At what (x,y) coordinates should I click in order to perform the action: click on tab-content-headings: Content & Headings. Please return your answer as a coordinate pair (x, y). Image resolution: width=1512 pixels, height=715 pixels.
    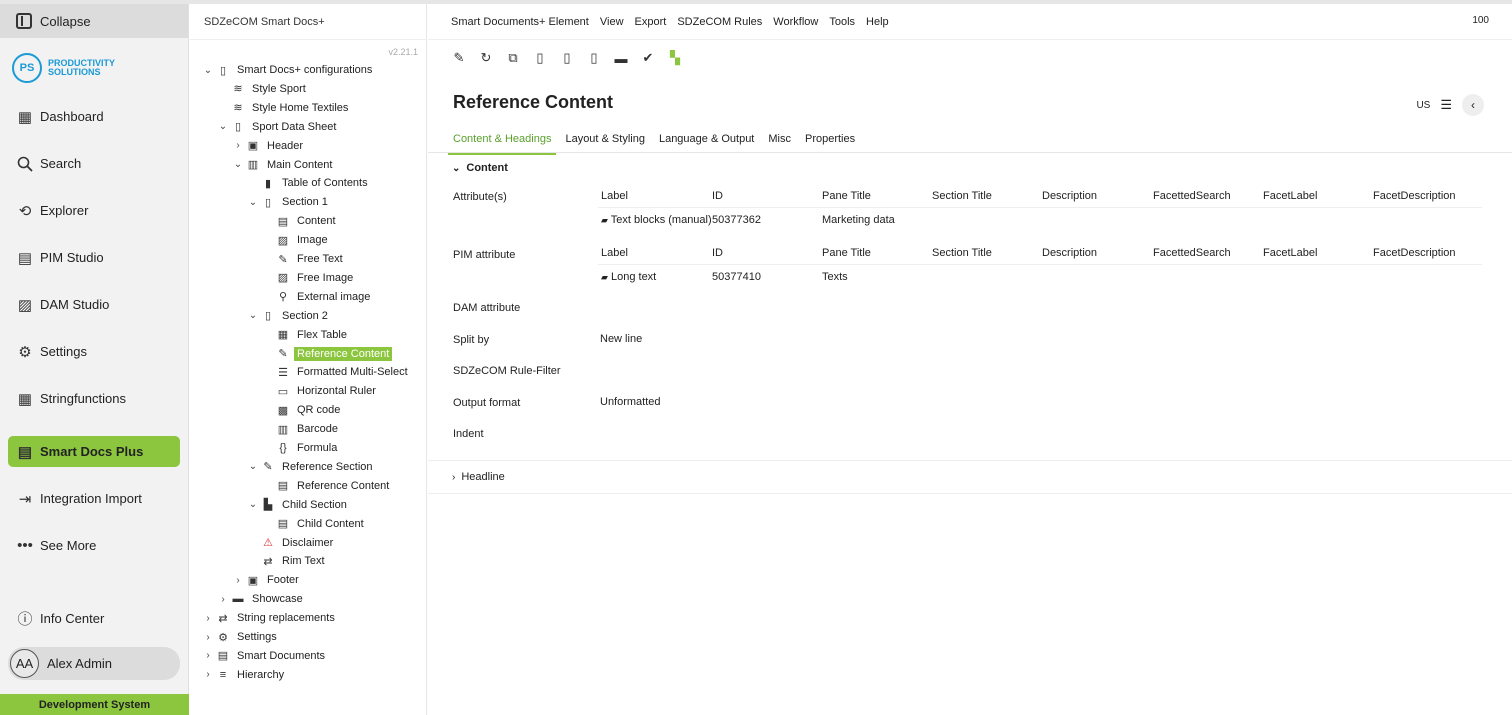
    Looking at the image, I should click on (502, 141).